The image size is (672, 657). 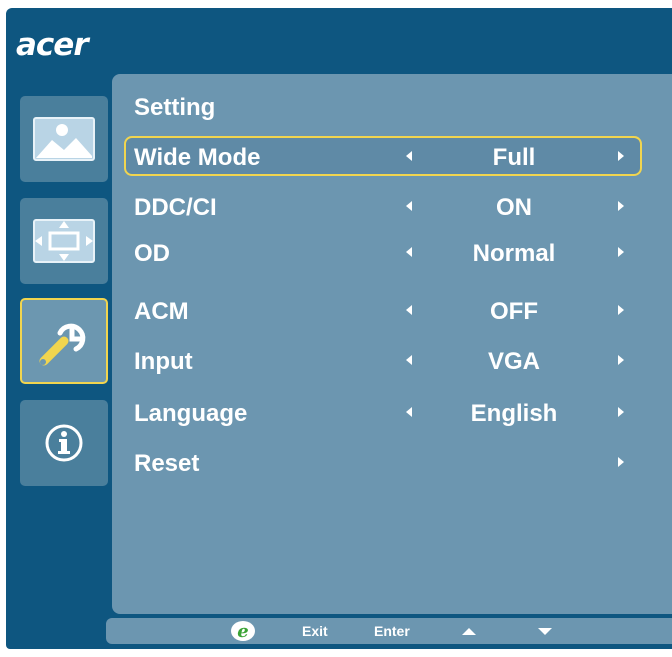 What do you see at coordinates (315, 631) in the screenshot?
I see `exit-key-label: Exit` at bounding box center [315, 631].